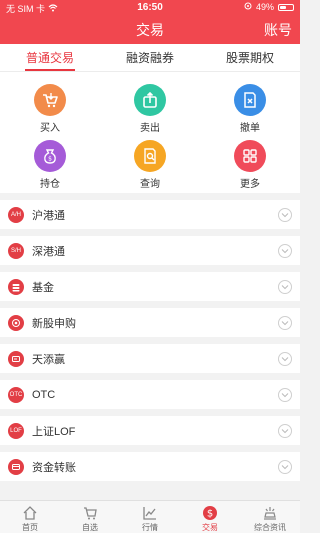 This screenshot has width=320, height=533. I want to click on cancel-doc-icon, so click(250, 100).